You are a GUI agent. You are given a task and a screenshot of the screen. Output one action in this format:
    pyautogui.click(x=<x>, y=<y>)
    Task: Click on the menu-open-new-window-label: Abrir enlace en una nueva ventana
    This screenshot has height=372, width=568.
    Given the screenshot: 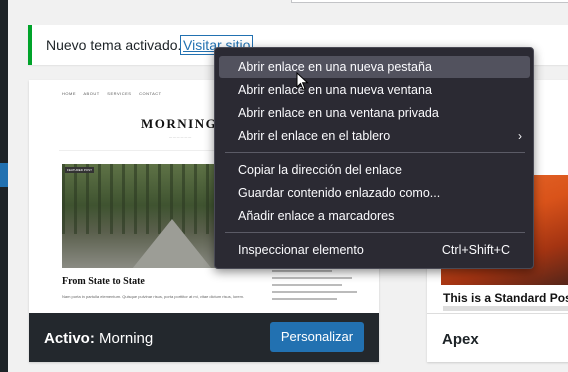 What is the action you would take?
    pyautogui.click(x=335, y=90)
    